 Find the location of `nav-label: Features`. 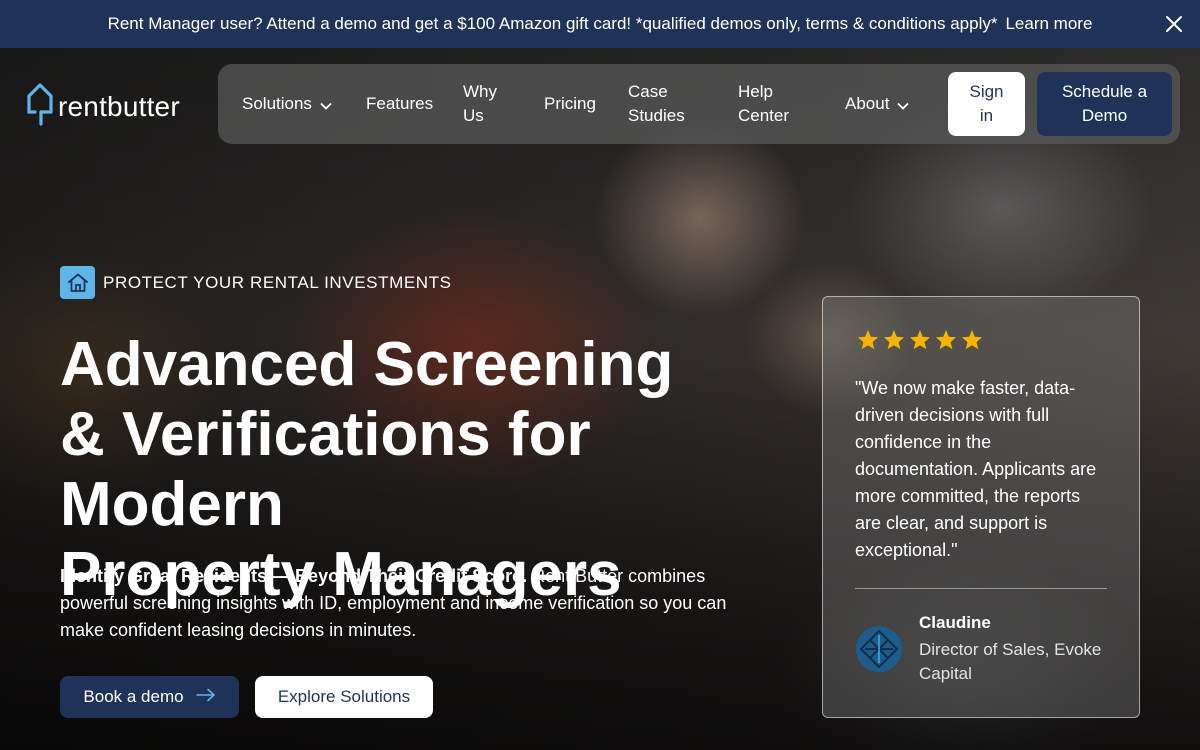

nav-label: Features is located at coordinates (400, 103).